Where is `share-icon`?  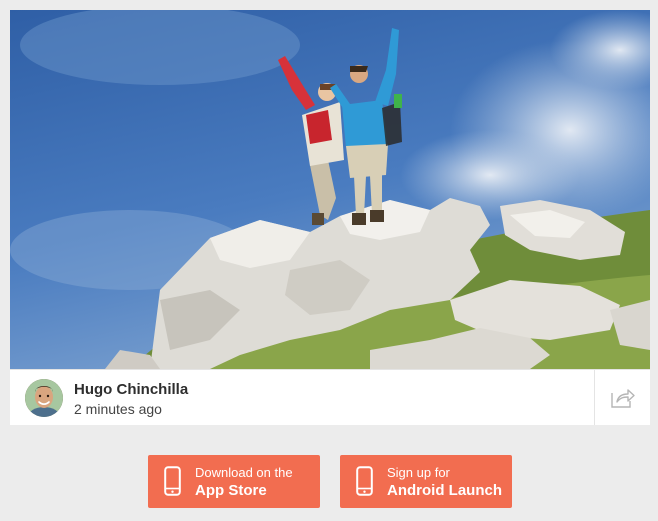 share-icon is located at coordinates (622, 398).